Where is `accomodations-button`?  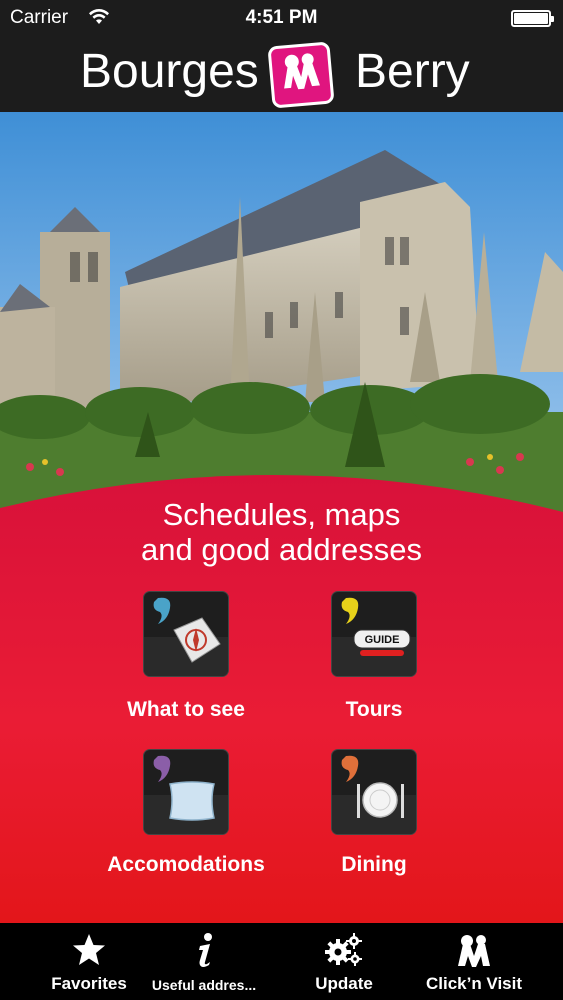
accomodations-button is located at coordinates (186, 792).